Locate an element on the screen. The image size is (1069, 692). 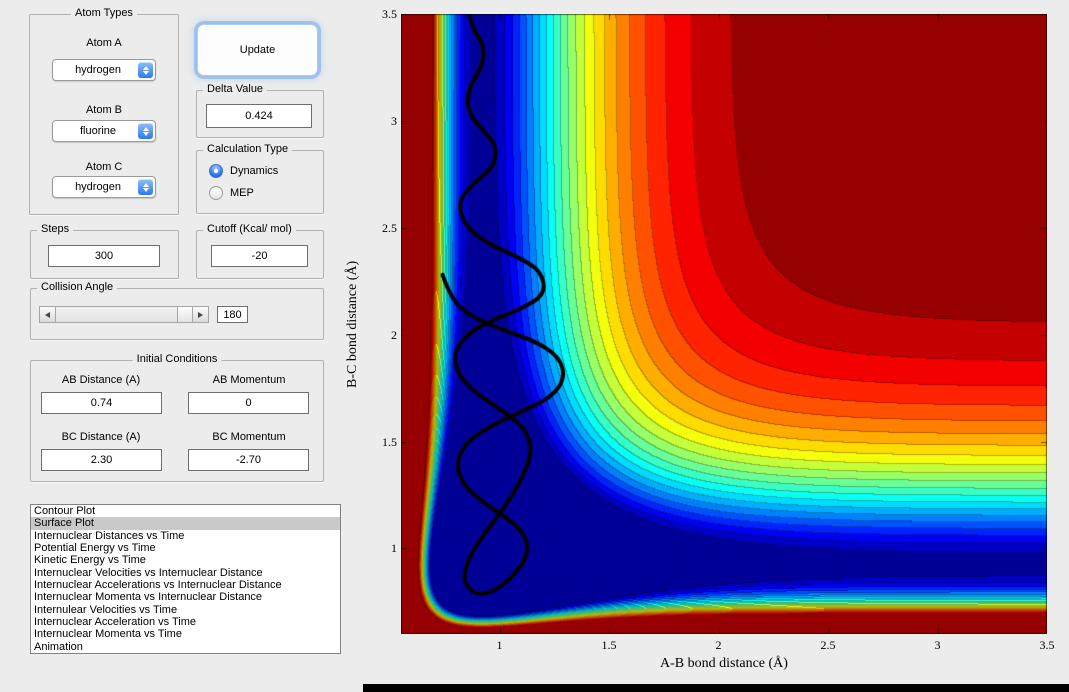
list-item: Kinetic Energy vs Time is located at coordinates (185, 560).